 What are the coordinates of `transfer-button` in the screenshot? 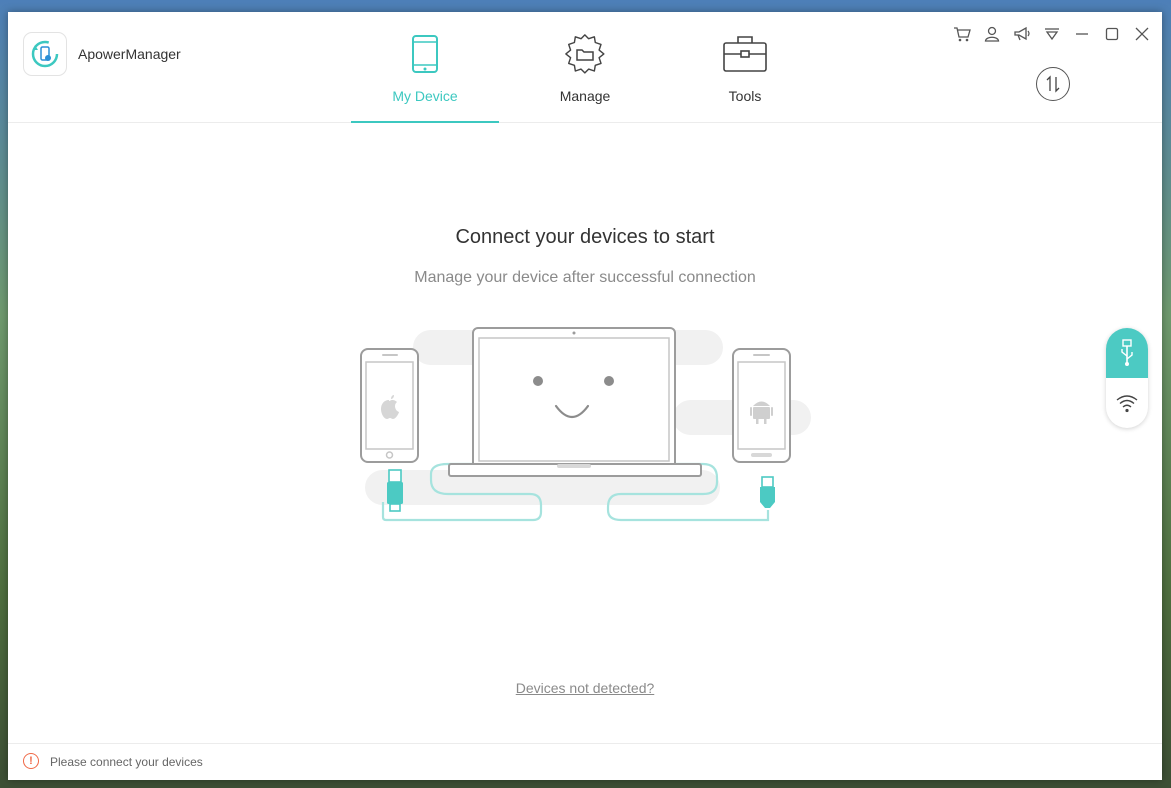 It's located at (1053, 84).